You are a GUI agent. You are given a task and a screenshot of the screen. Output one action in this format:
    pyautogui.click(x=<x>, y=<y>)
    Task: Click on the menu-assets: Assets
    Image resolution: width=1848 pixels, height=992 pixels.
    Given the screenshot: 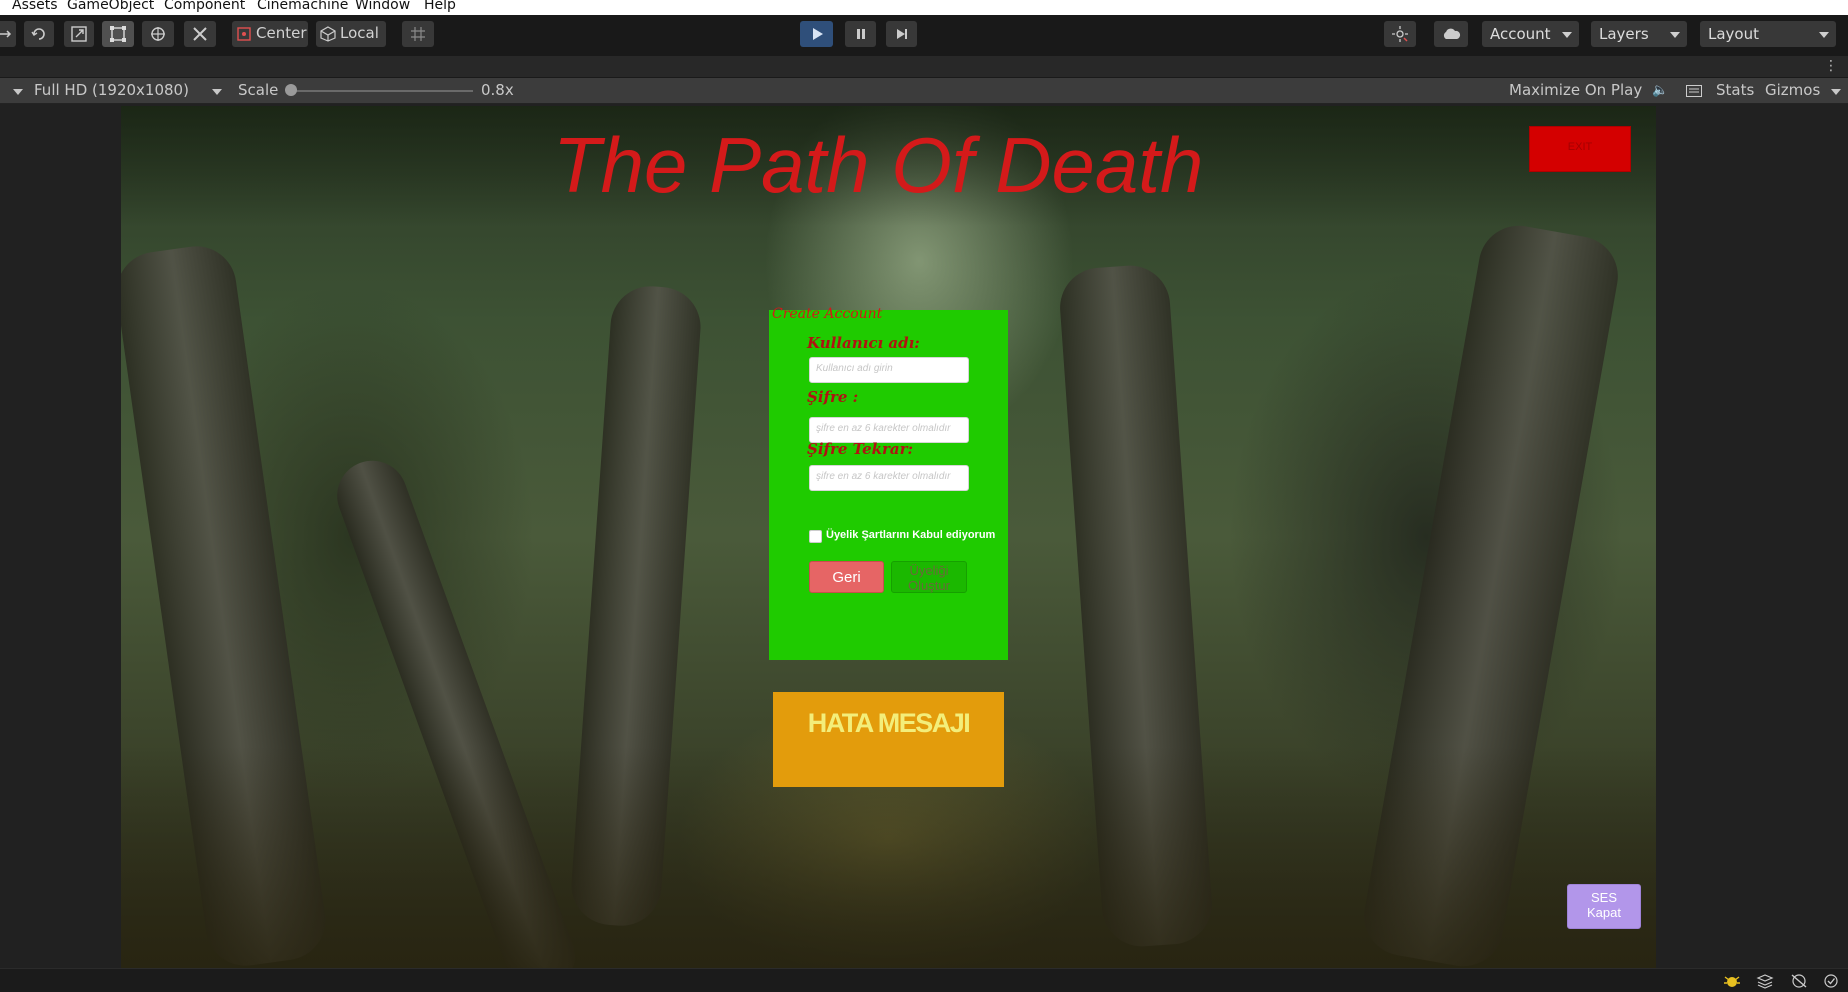 What is the action you would take?
    pyautogui.click(x=35, y=6)
    